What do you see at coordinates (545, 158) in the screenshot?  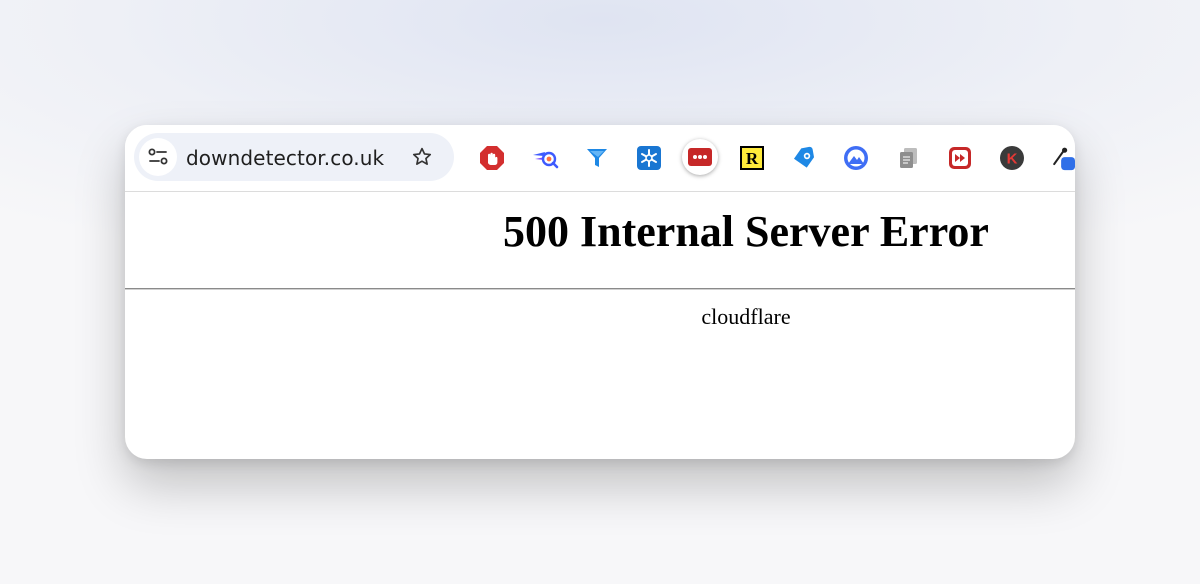 I see `detective-glass-icon` at bounding box center [545, 158].